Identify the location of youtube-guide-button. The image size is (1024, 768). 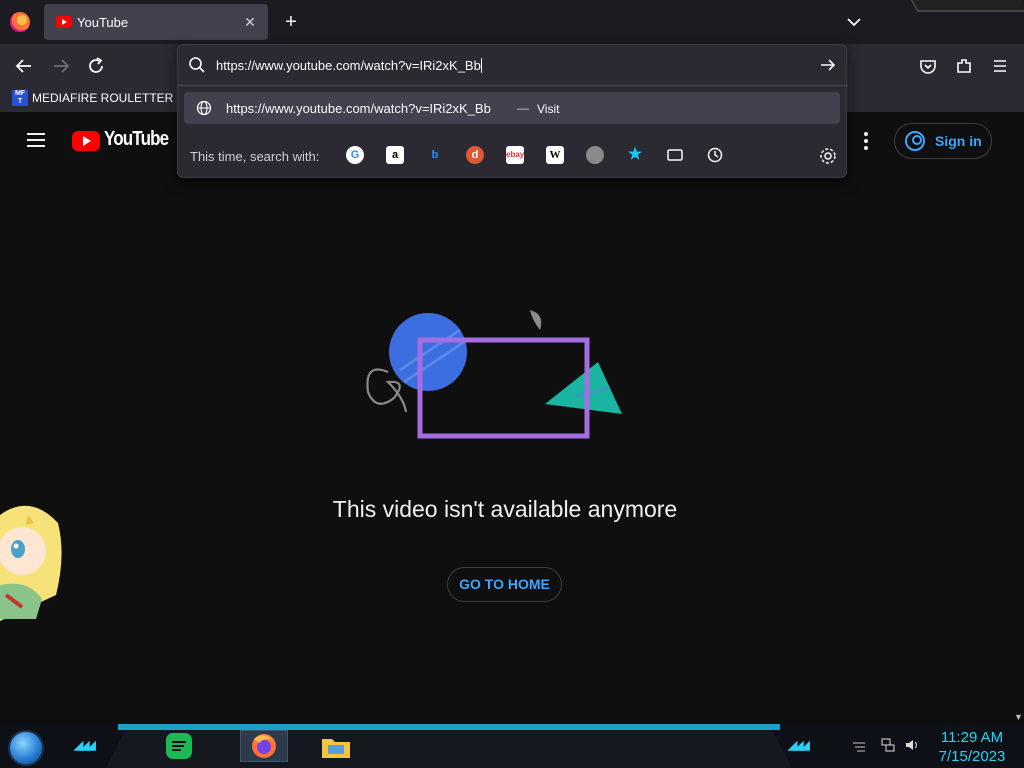
(36, 140).